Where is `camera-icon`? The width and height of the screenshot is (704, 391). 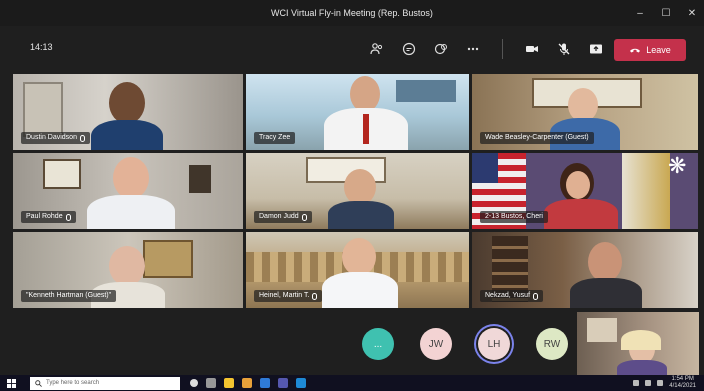
camera-icon is located at coordinates (532, 49).